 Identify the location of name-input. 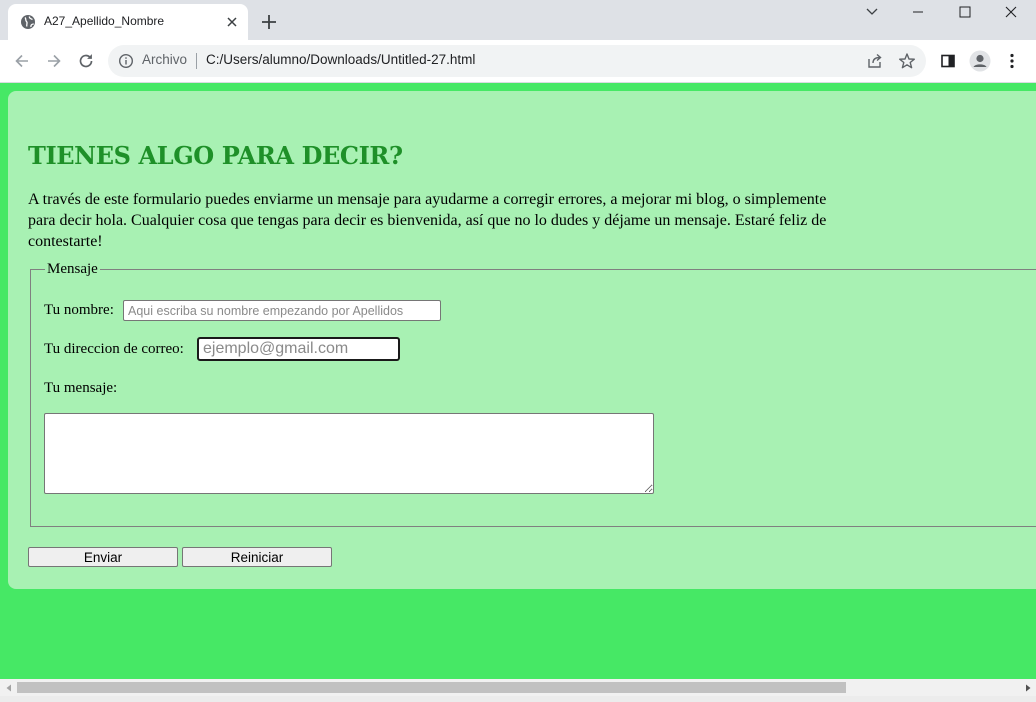
(282, 310).